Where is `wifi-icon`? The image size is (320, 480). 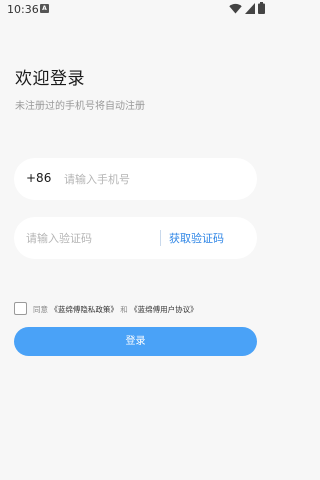 wifi-icon is located at coordinates (235, 8).